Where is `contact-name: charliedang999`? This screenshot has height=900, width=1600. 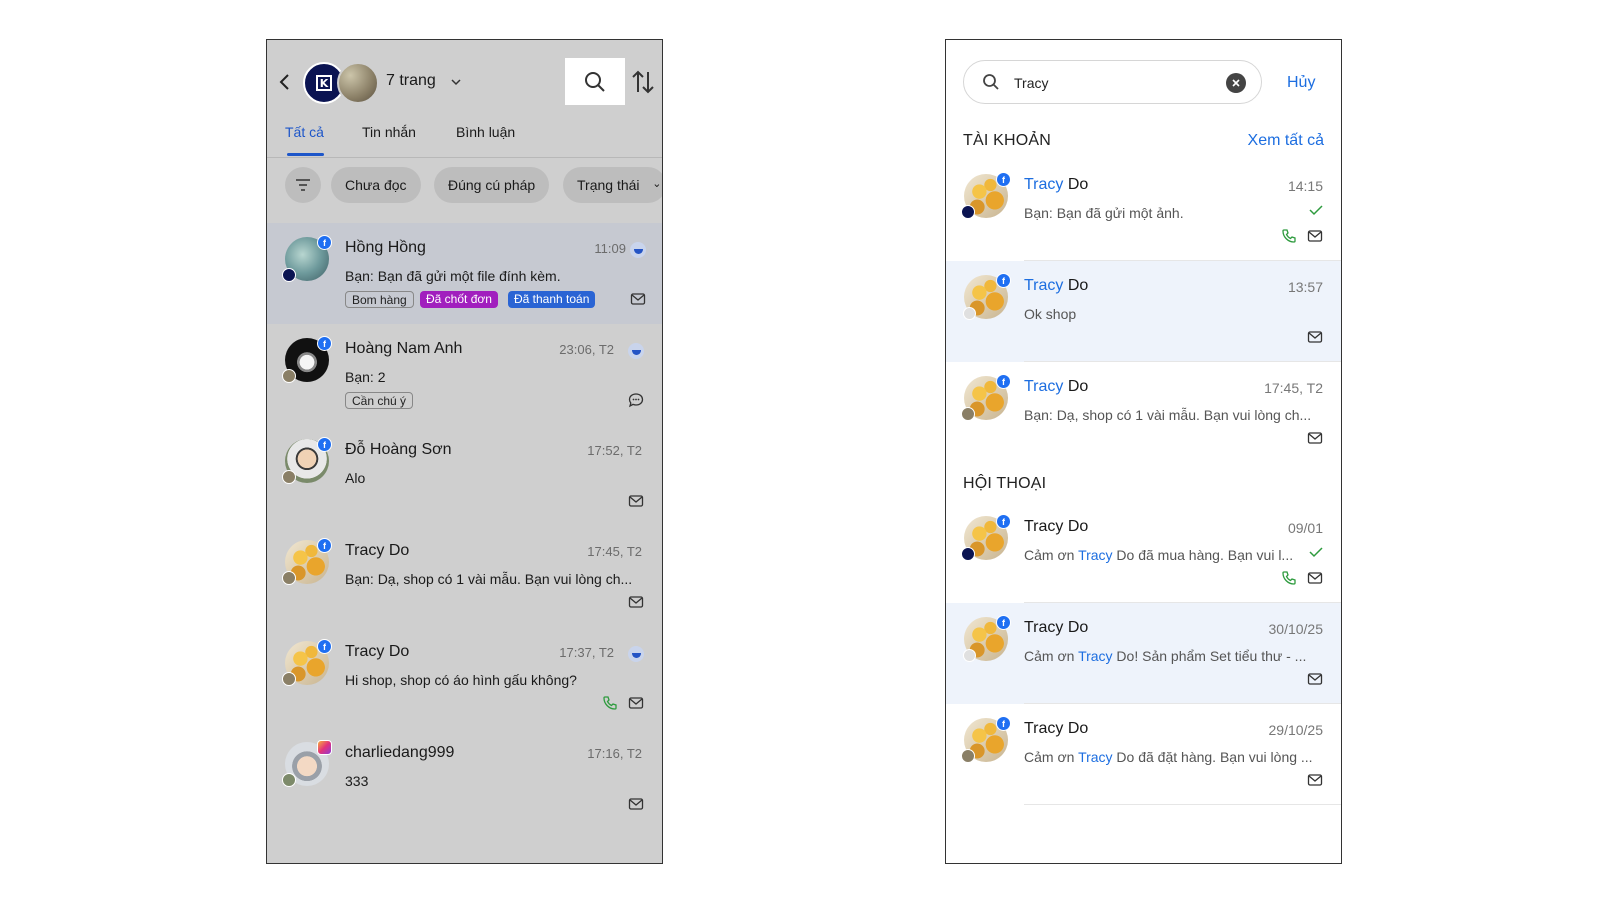 contact-name: charliedang999 is located at coordinates (400, 752).